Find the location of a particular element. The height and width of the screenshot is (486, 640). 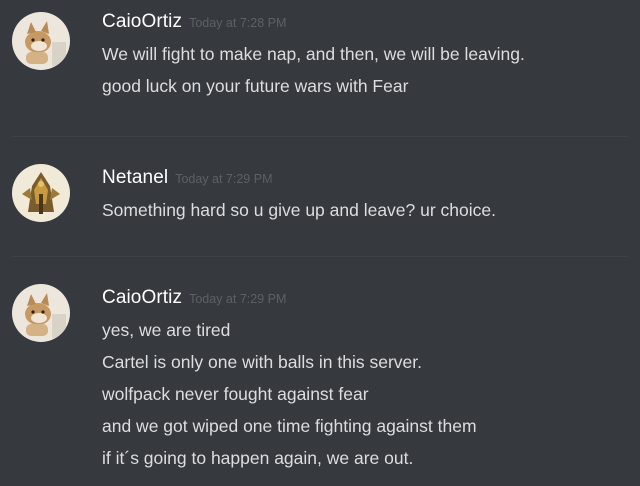

message-text: wolfpack never fought against fear is located at coordinates (235, 394).